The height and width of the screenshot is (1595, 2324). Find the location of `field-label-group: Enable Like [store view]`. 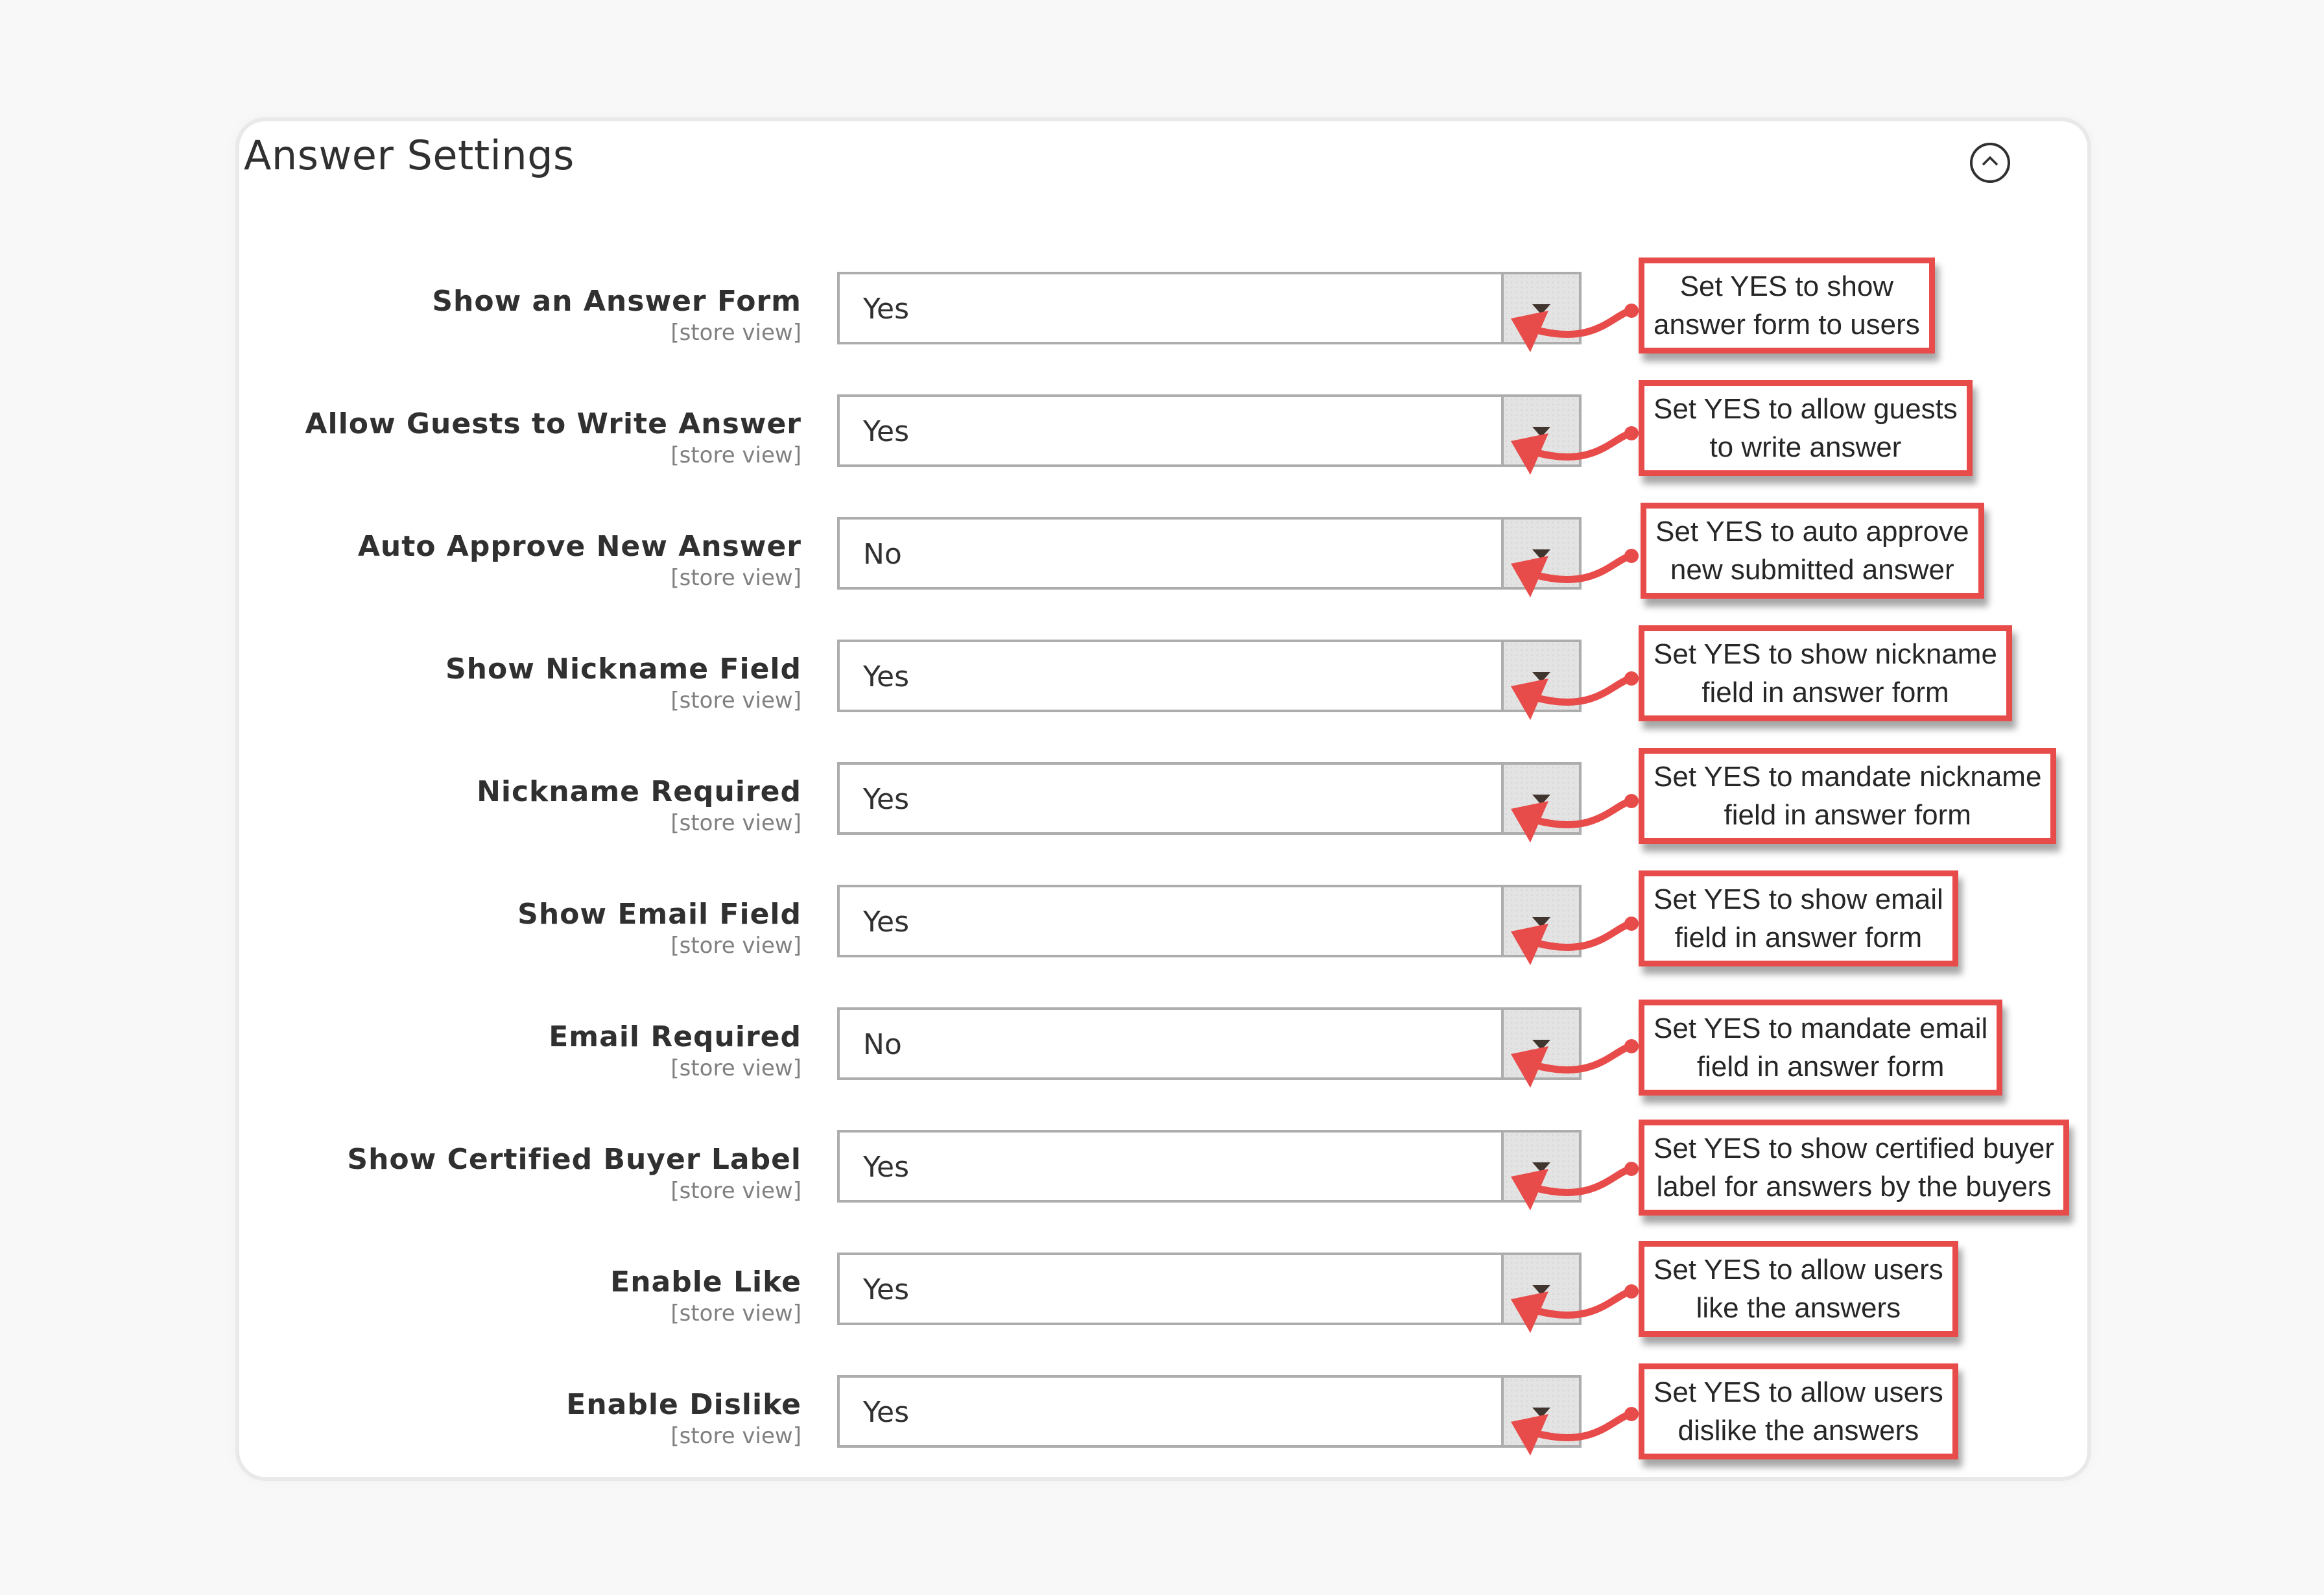

field-label-group: Enable Like [store view] is located at coordinates (705, 1296).